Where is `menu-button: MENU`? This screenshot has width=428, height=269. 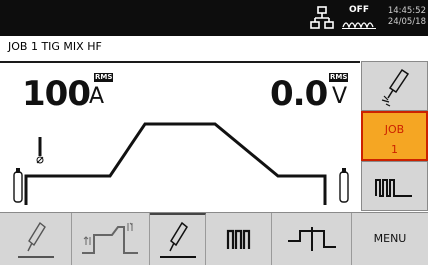 menu-button: MENU is located at coordinates (390, 239).